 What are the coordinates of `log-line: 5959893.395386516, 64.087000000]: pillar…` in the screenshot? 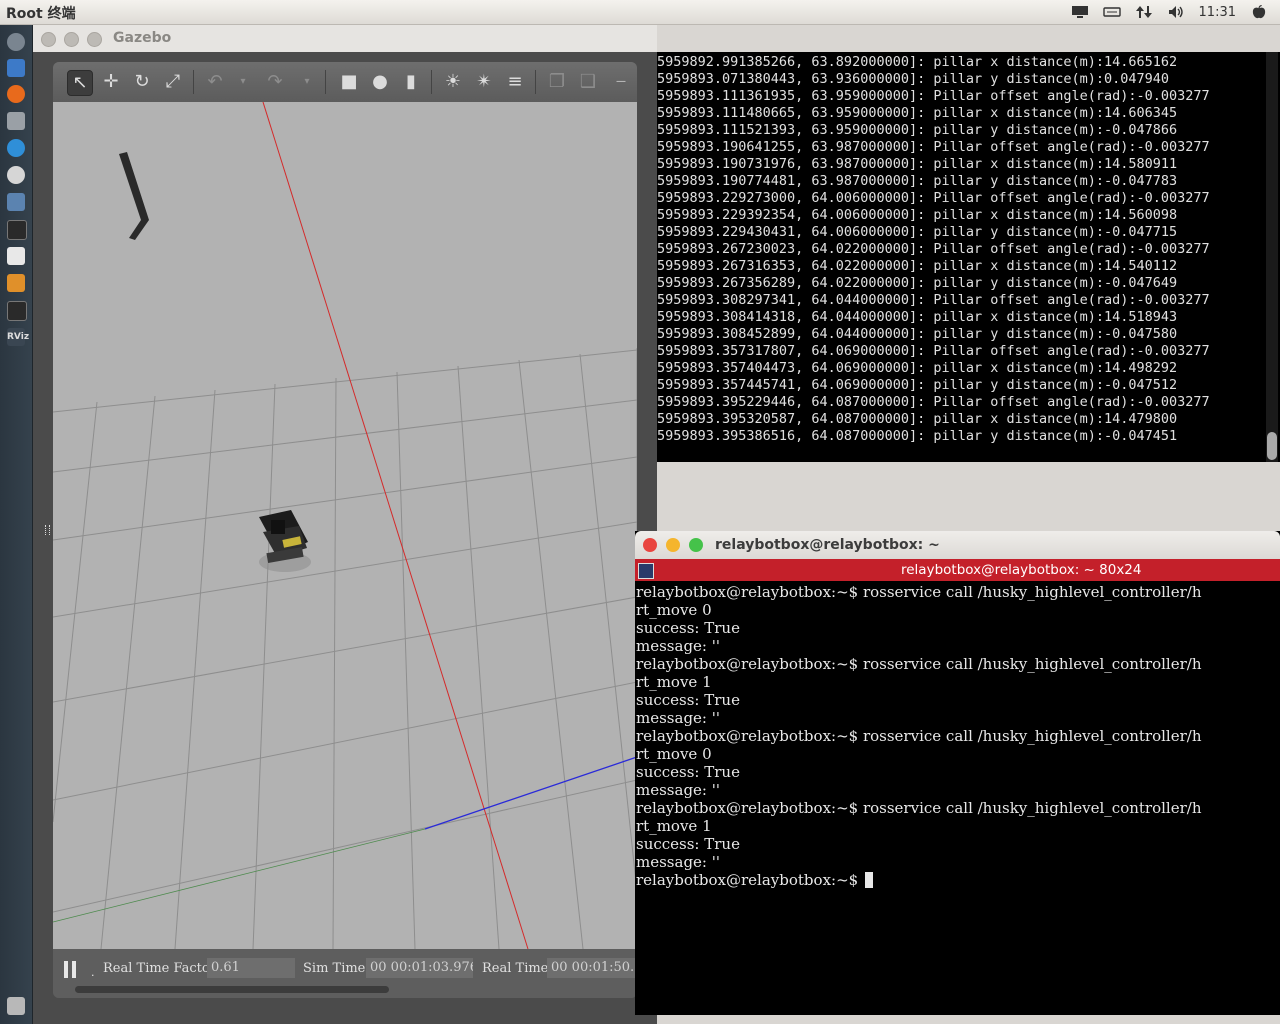 It's located at (917, 436).